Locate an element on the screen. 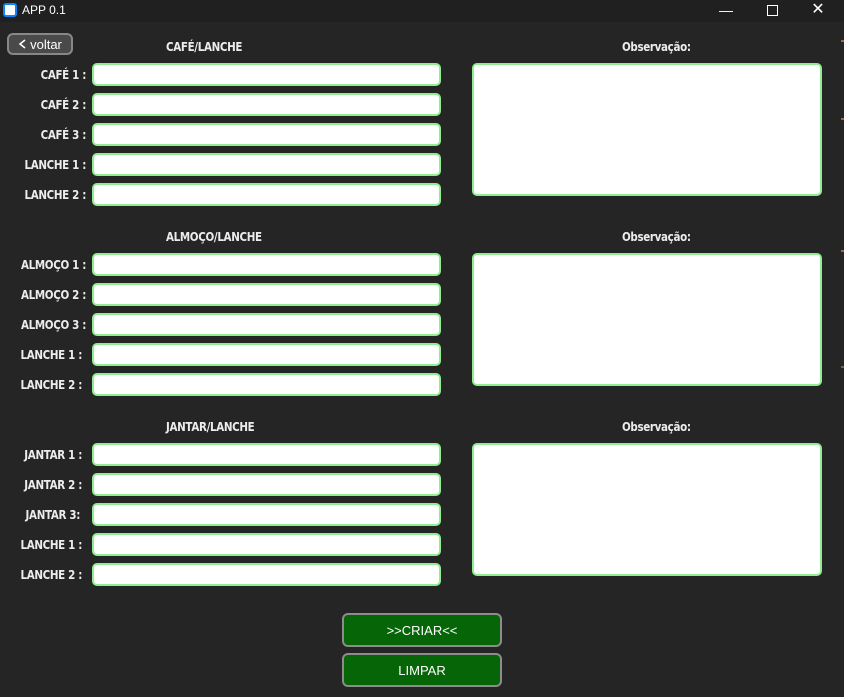 The width and height of the screenshot is (844, 697). window-title: APP 0.1 is located at coordinates (44, 10).